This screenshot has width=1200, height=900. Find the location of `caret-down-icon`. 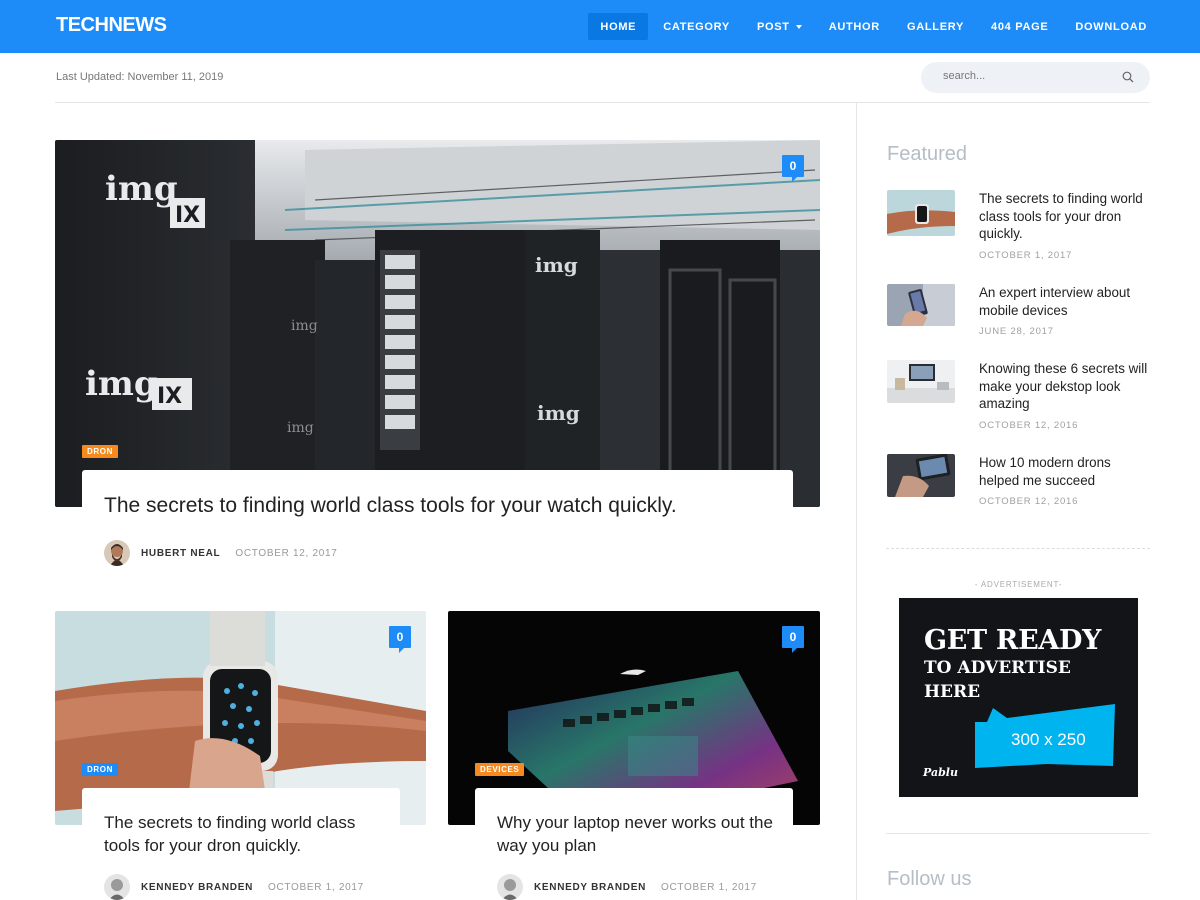

caret-down-icon is located at coordinates (798, 26).